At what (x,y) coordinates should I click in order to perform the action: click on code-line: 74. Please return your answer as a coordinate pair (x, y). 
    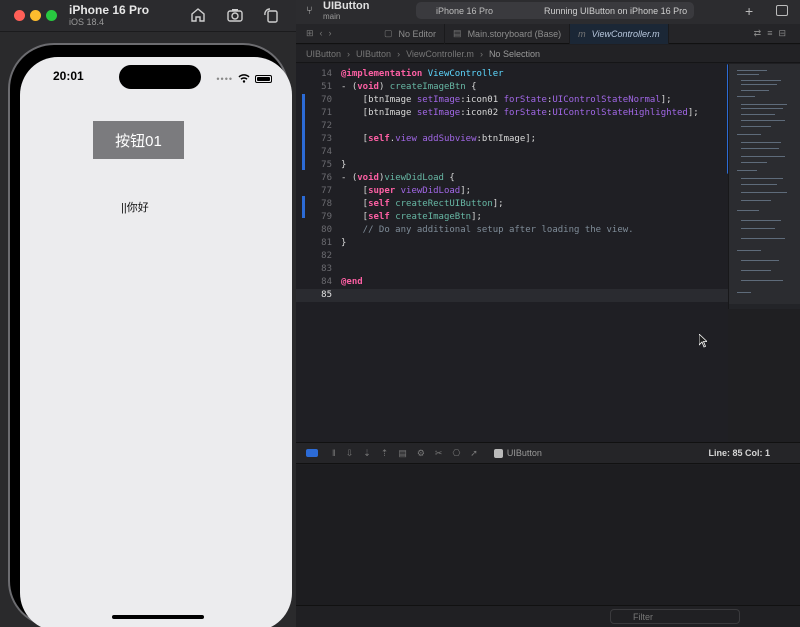
    Looking at the image, I should click on (512, 152).